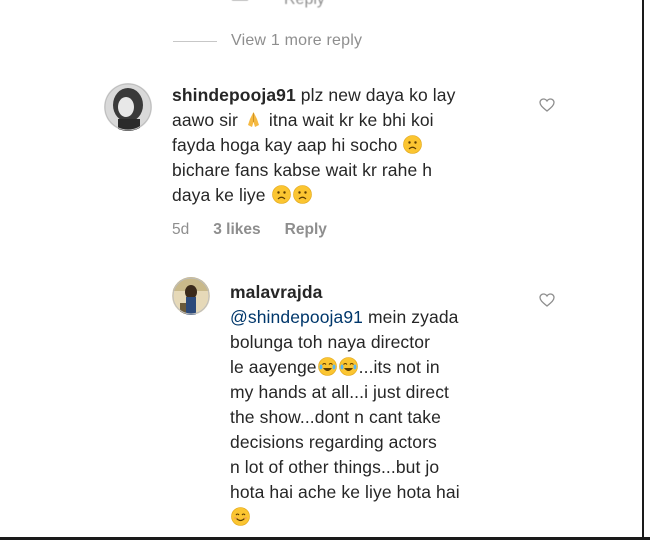 Image resolution: width=650 pixels, height=540 pixels. Describe the element at coordinates (333, 442) in the screenshot. I see `comment-text-line-7: decisions regarding actors` at that location.